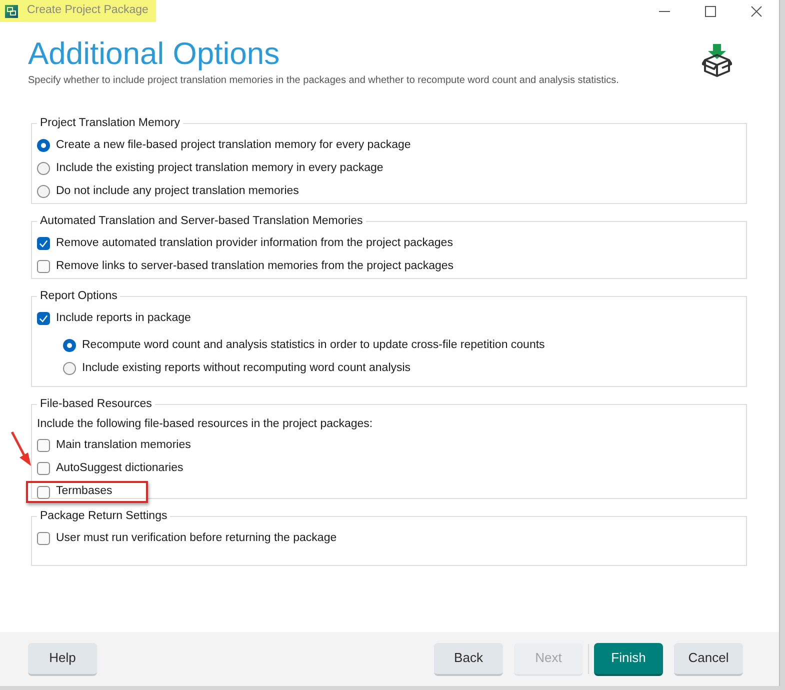 This screenshot has width=785, height=690. What do you see at coordinates (710, 11) in the screenshot?
I see `maximize-icon` at bounding box center [710, 11].